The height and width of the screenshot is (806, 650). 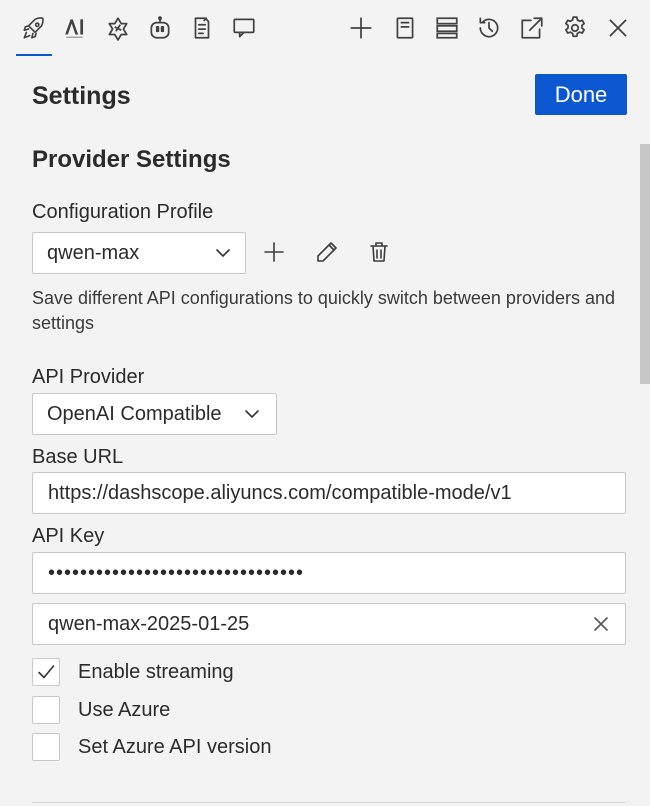 I want to click on set-azure-api-version-option: Set Azure API version, so click(x=151, y=747).